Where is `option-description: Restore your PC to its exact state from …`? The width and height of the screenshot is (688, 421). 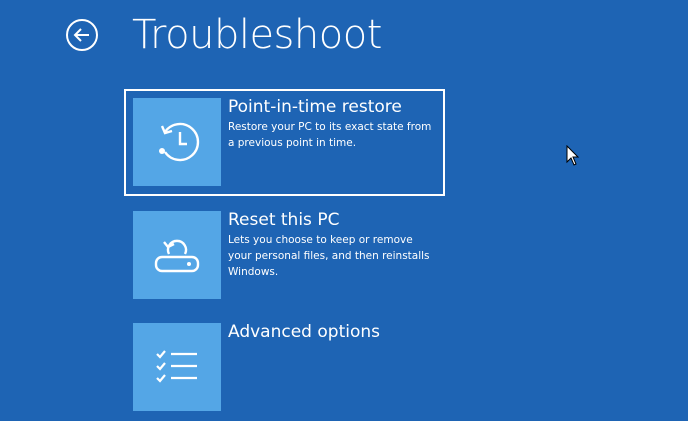 option-description: Restore your PC to its exact state from … is located at coordinates (330, 135).